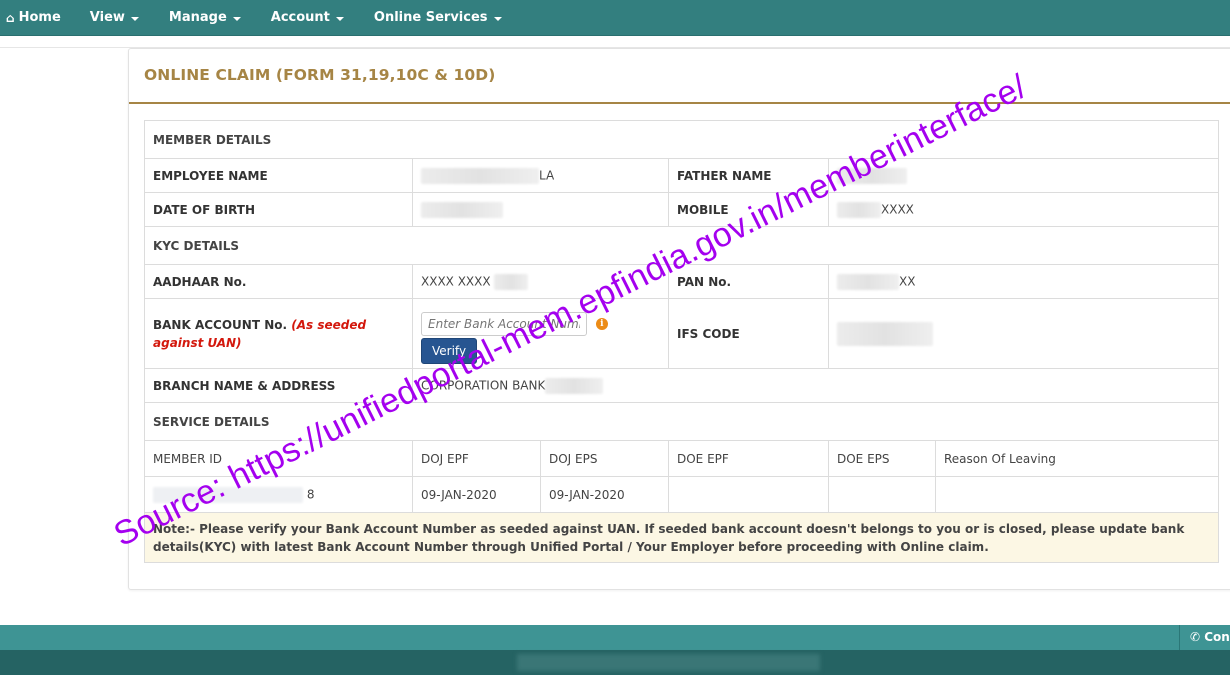 The height and width of the screenshot is (675, 1230). What do you see at coordinates (476, 494) in the screenshot?
I see `doj-epf-cell: 09-JAN-2020` at bounding box center [476, 494].